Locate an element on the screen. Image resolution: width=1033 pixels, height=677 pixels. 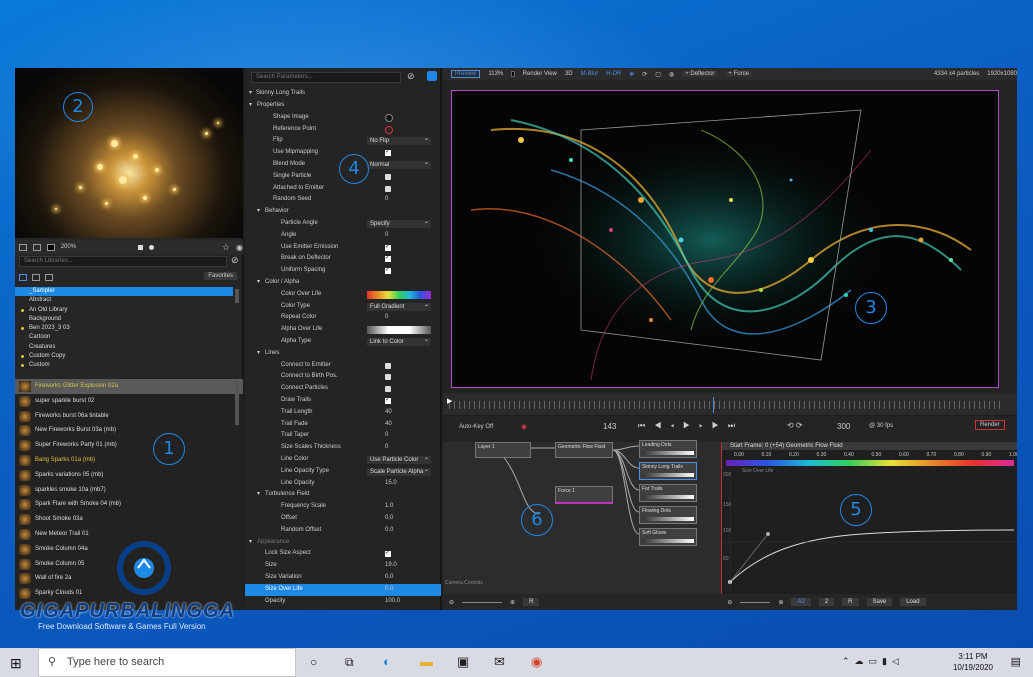
camera-icon: ◉ is located at coordinates (239, 247).